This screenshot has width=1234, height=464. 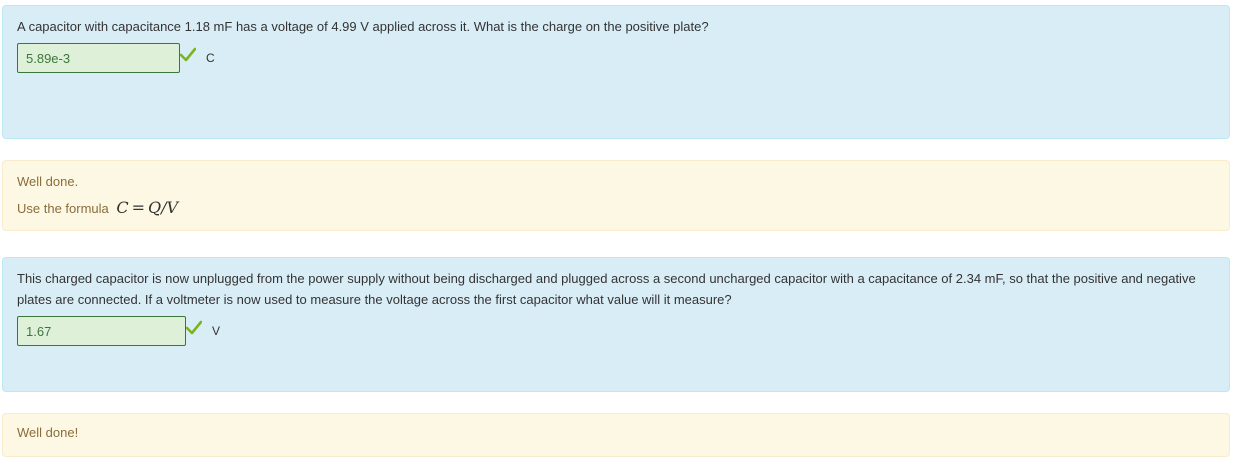 What do you see at coordinates (216, 331) in the screenshot?
I see `unit-label: V` at bounding box center [216, 331].